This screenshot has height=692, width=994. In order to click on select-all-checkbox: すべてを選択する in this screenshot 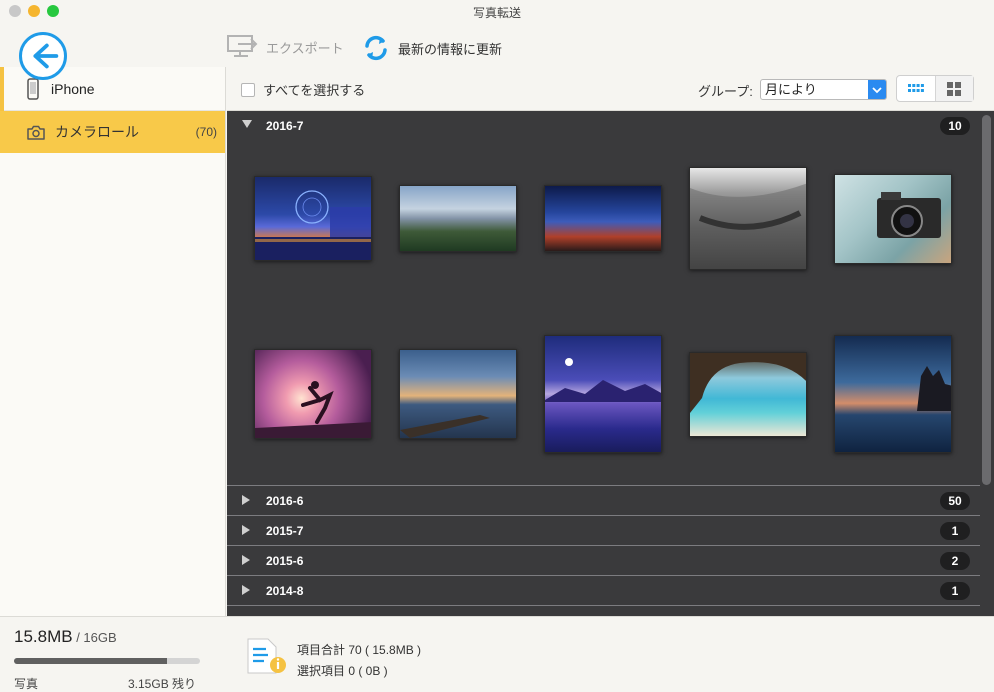, I will do `click(303, 89)`.